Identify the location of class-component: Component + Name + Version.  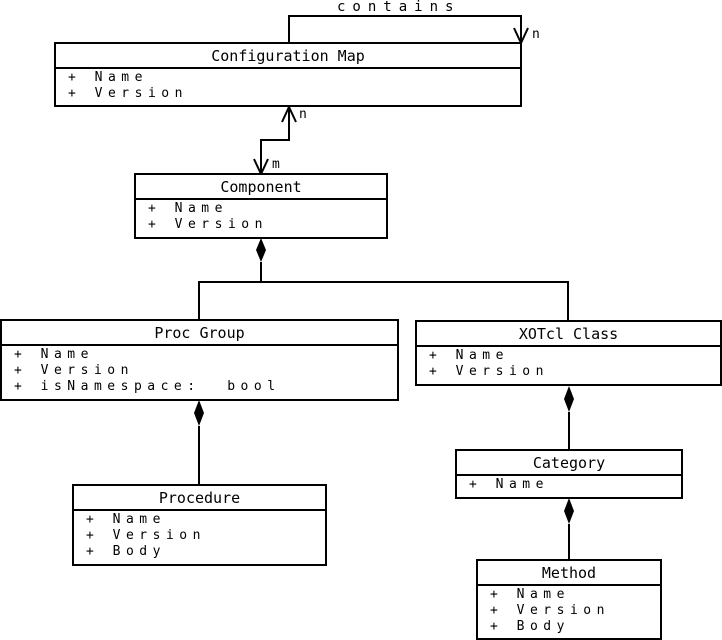
(261, 206).